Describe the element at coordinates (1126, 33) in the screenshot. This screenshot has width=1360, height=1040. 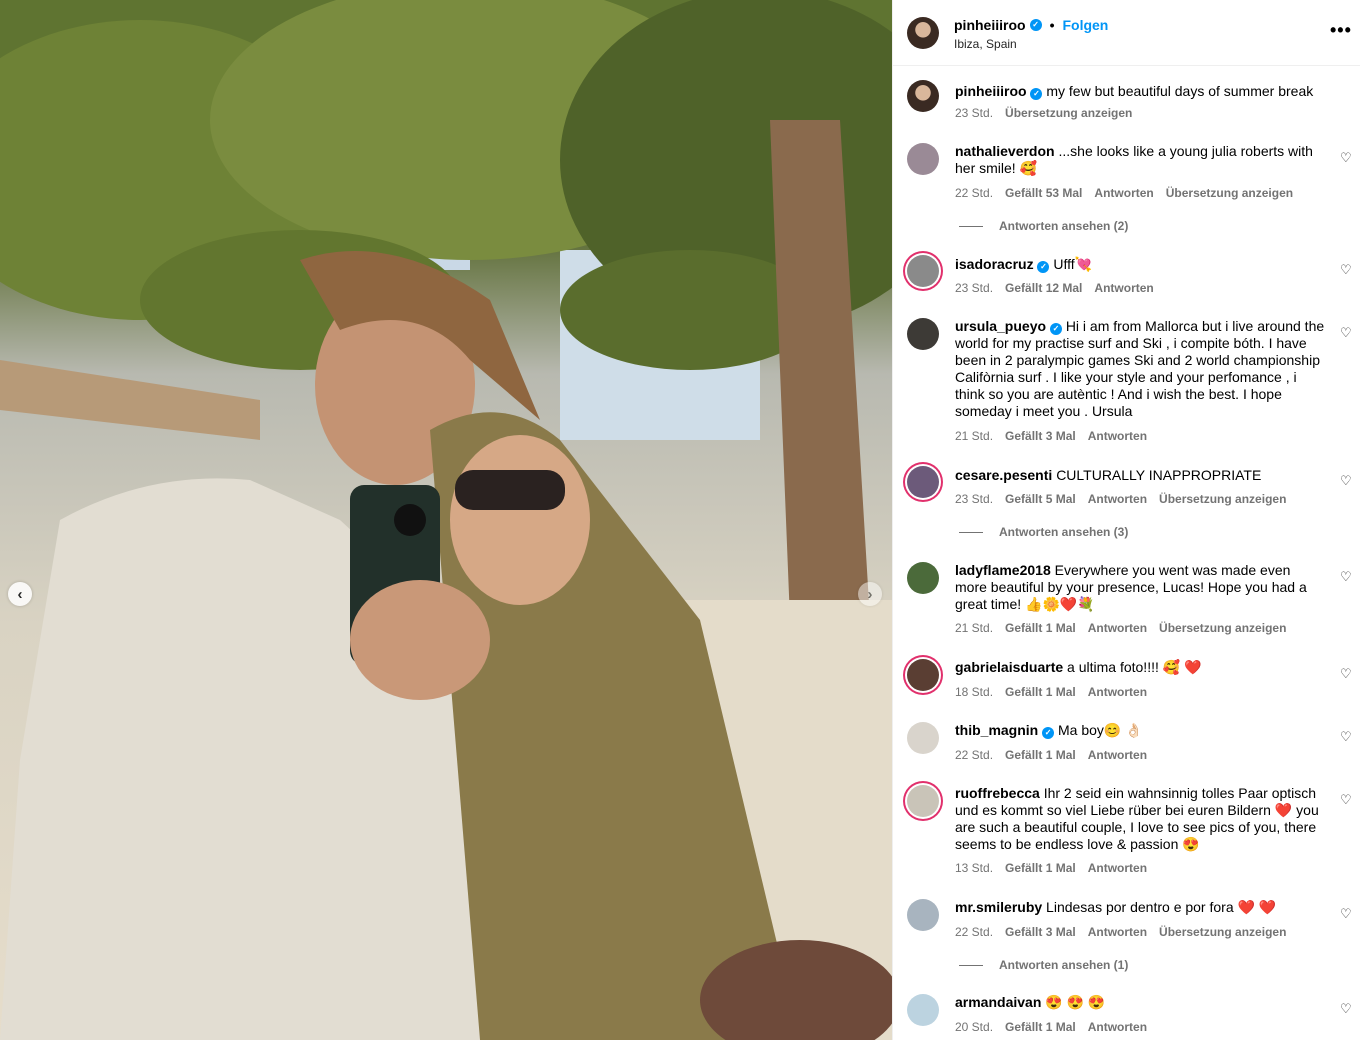
I see `post-header: pinheiiiroo ✓ • Folgen Ibiza, Spain •••` at that location.